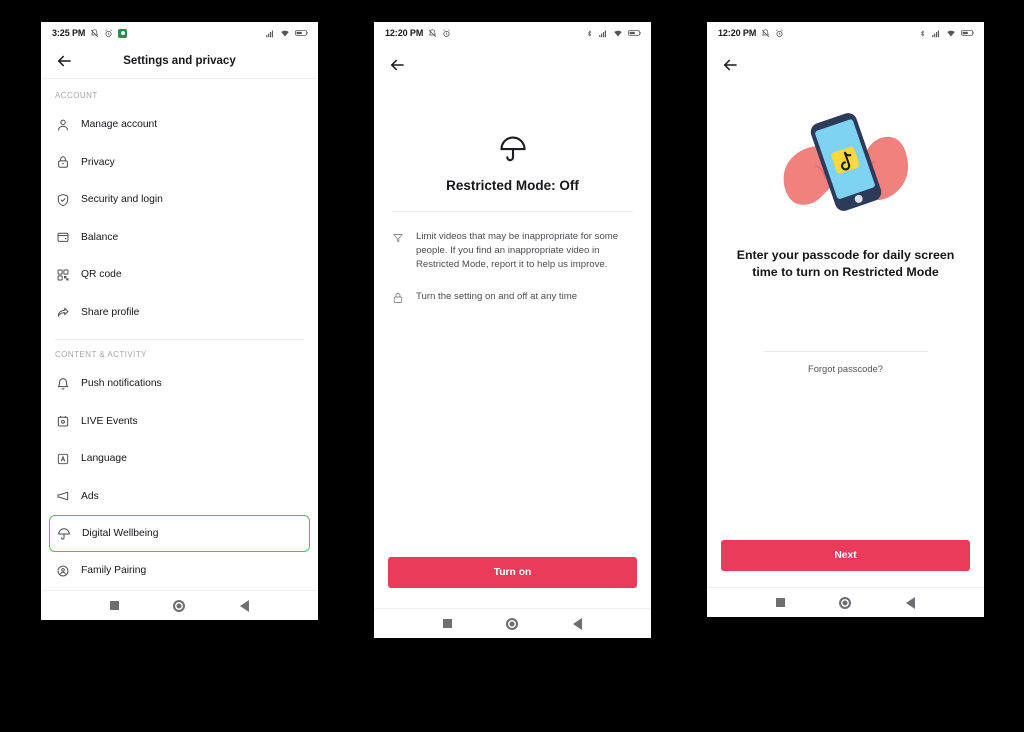 Image resolution: width=1024 pixels, height=732 pixels. Describe the element at coordinates (179, 61) in the screenshot. I see `app-header: Settings and privacy` at that location.